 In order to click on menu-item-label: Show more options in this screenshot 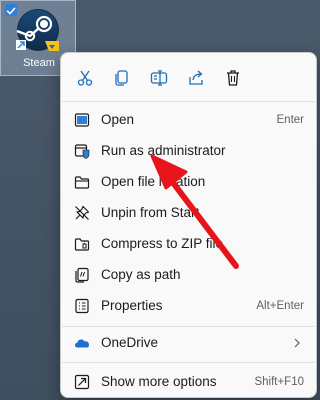, I will do `click(159, 381)`.